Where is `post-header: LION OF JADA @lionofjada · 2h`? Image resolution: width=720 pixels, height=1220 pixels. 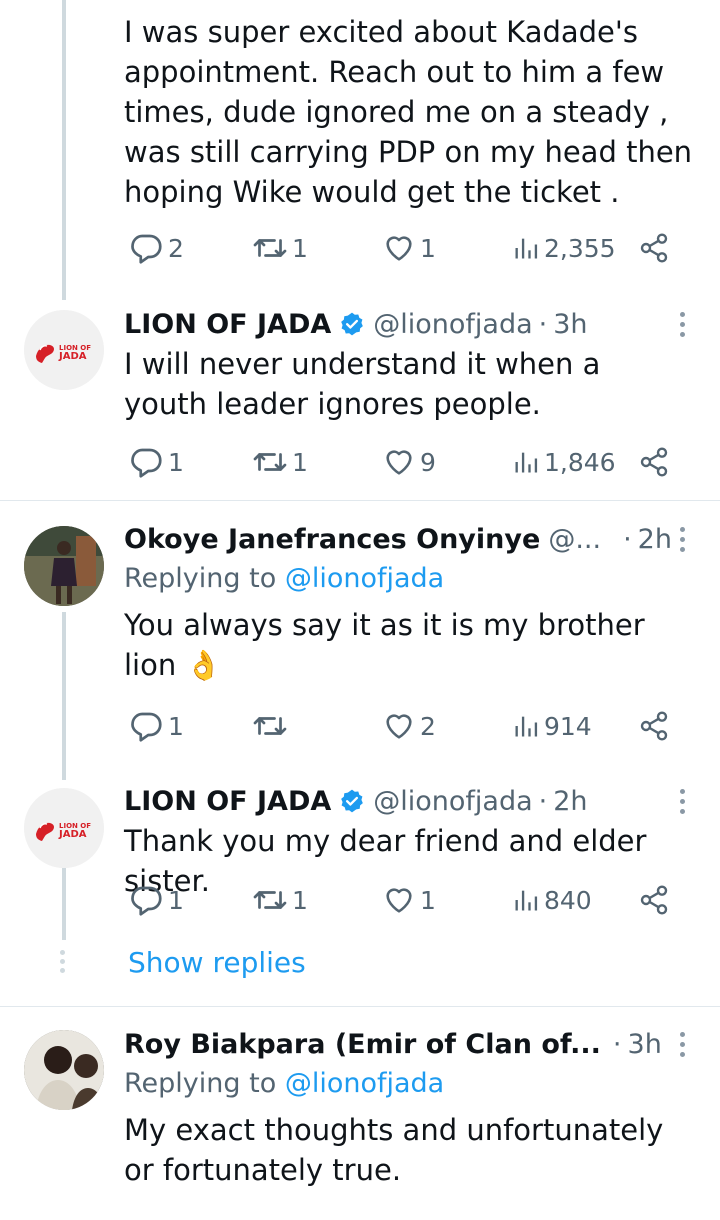 post-header: LION OF JADA @lionofjada · 2h is located at coordinates (422, 801).